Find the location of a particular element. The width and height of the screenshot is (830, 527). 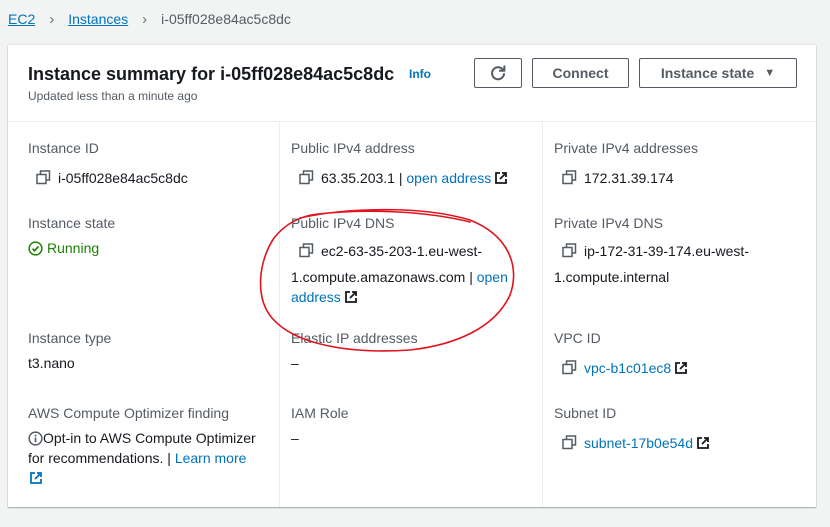

breadcrumb-current: i-05ff028e84ac5c8dc is located at coordinates (226, 19).